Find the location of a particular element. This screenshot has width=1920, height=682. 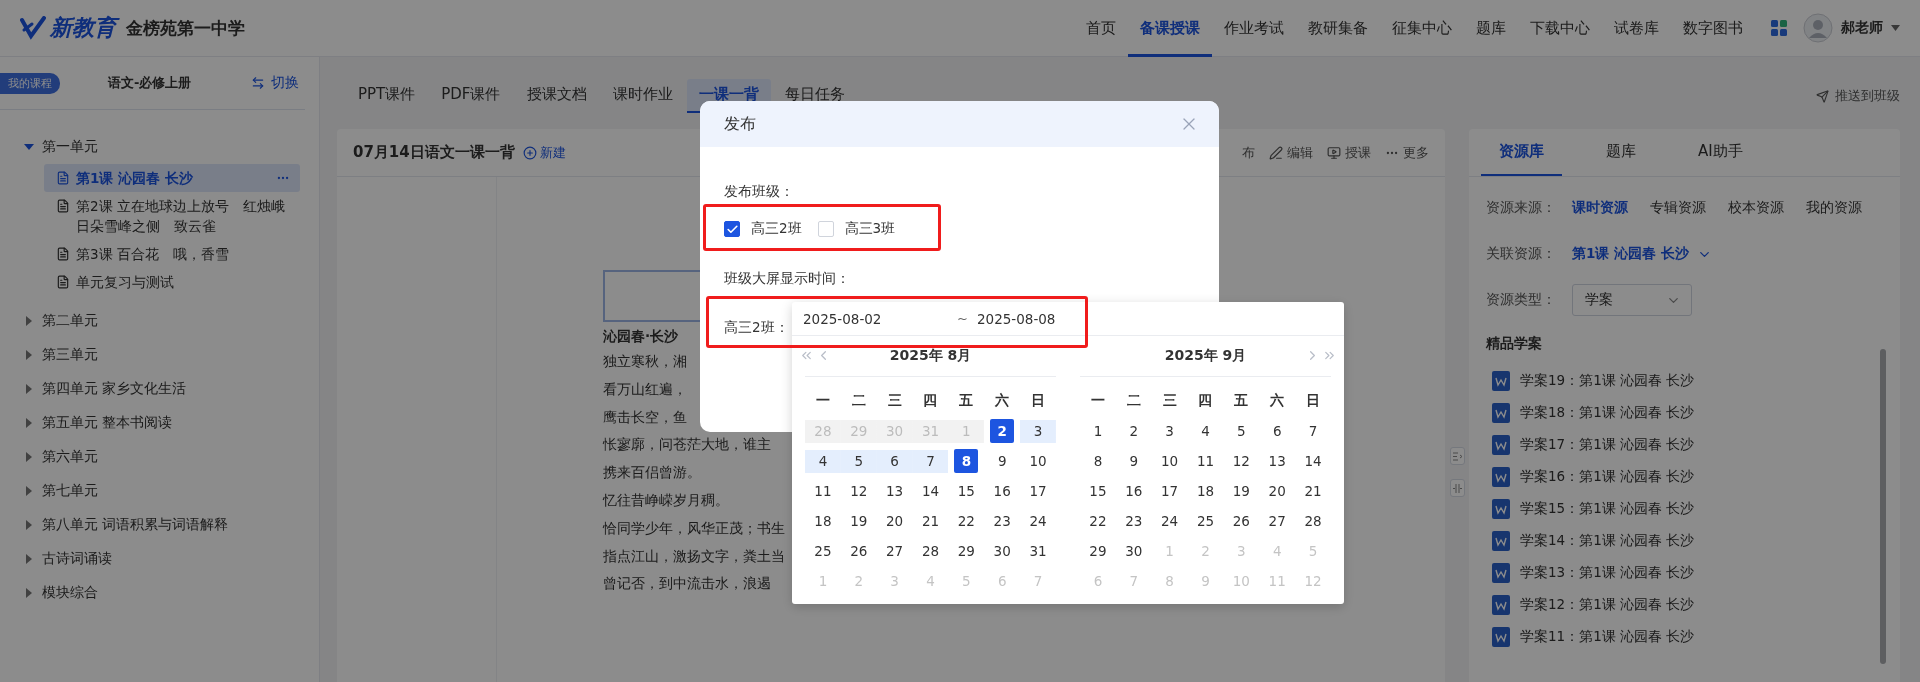

unit-item: 第一单元 is located at coordinates (164, 147).